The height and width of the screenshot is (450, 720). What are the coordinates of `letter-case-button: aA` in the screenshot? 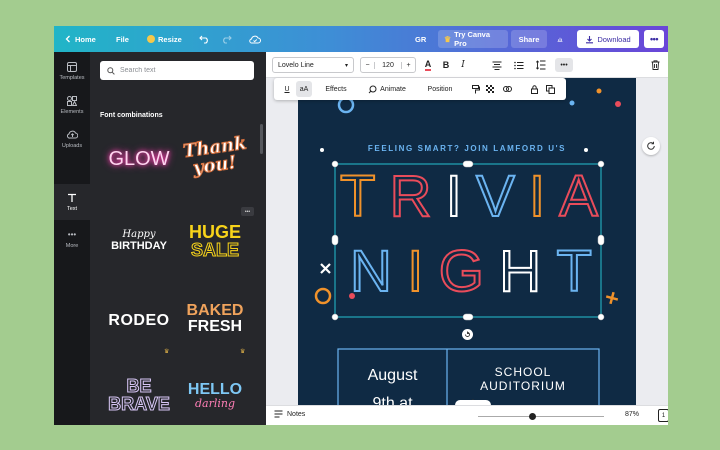 It's located at (304, 89).